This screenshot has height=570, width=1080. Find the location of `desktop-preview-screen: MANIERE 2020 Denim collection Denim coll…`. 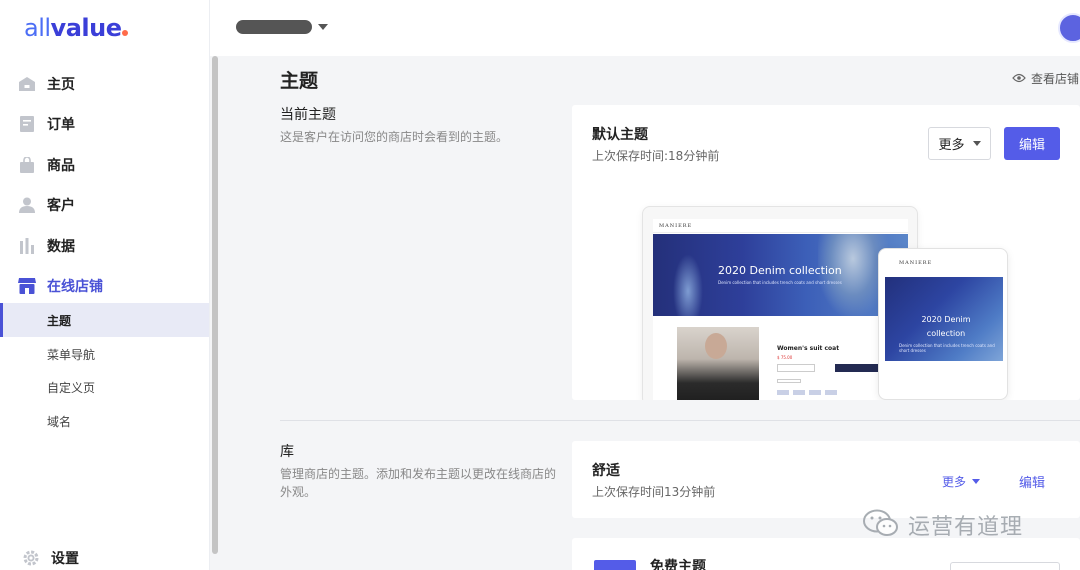

desktop-preview-screen: MANIERE 2020 Denim collection Denim coll… is located at coordinates (780, 309).